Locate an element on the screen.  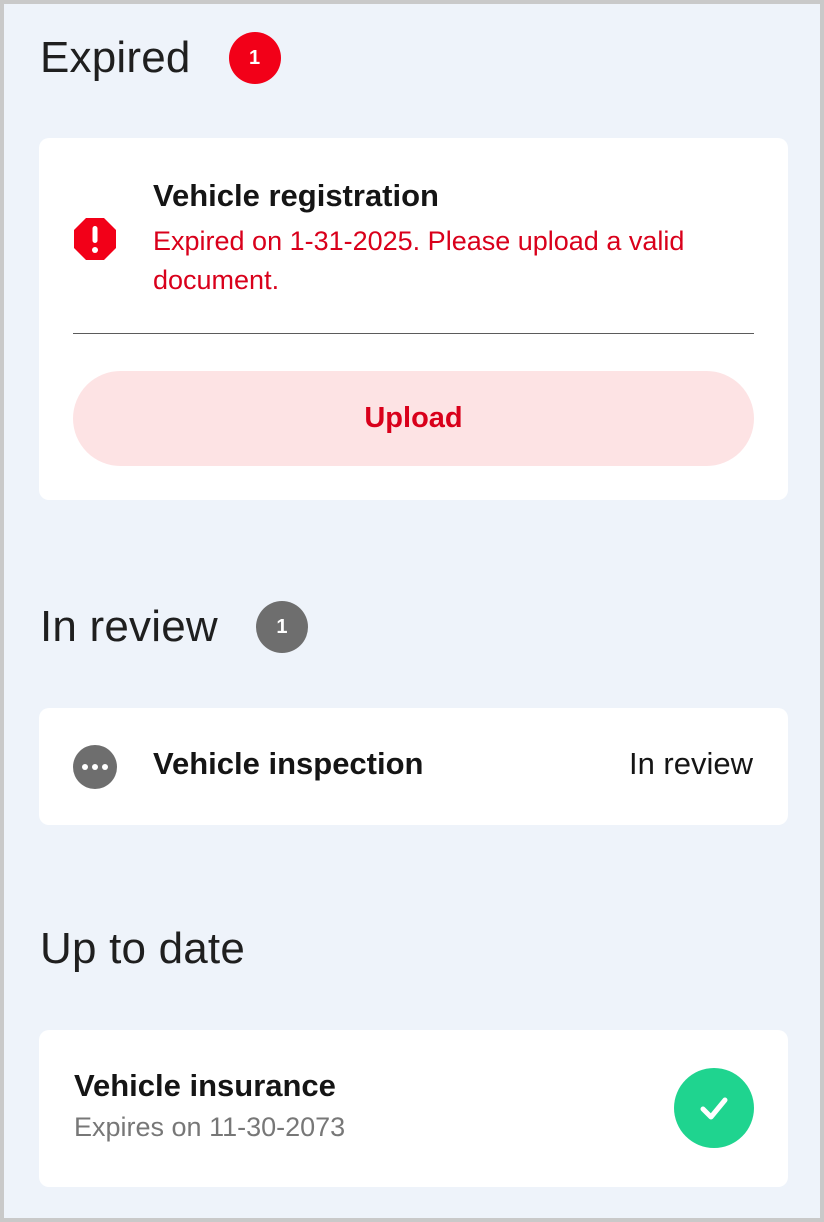
inspection-title: Vehicle inspection is located at coordinates (288, 763).